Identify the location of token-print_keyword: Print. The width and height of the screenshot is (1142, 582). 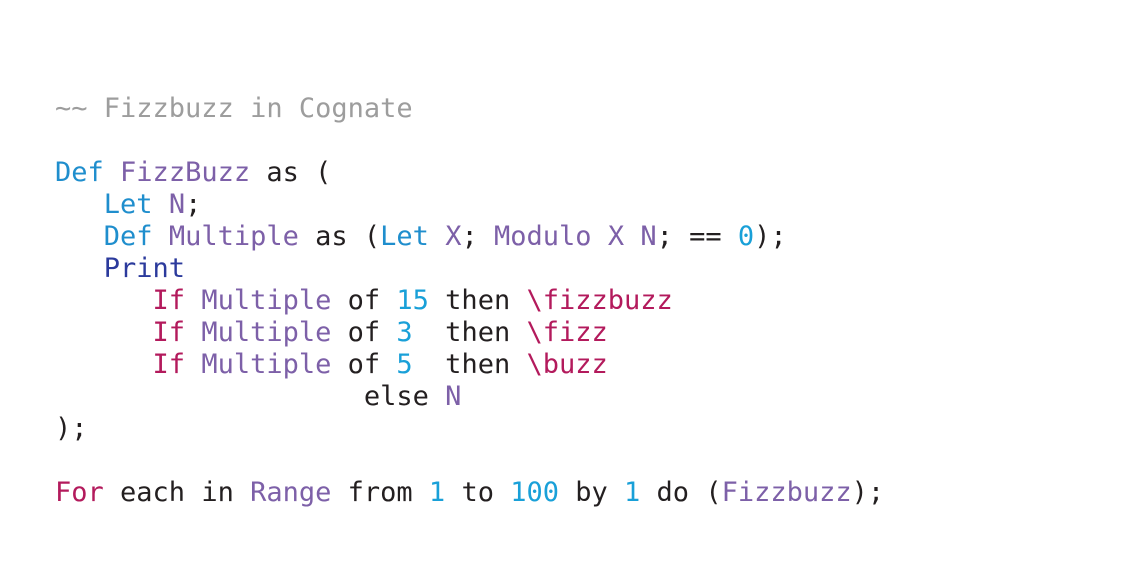
(144, 268).